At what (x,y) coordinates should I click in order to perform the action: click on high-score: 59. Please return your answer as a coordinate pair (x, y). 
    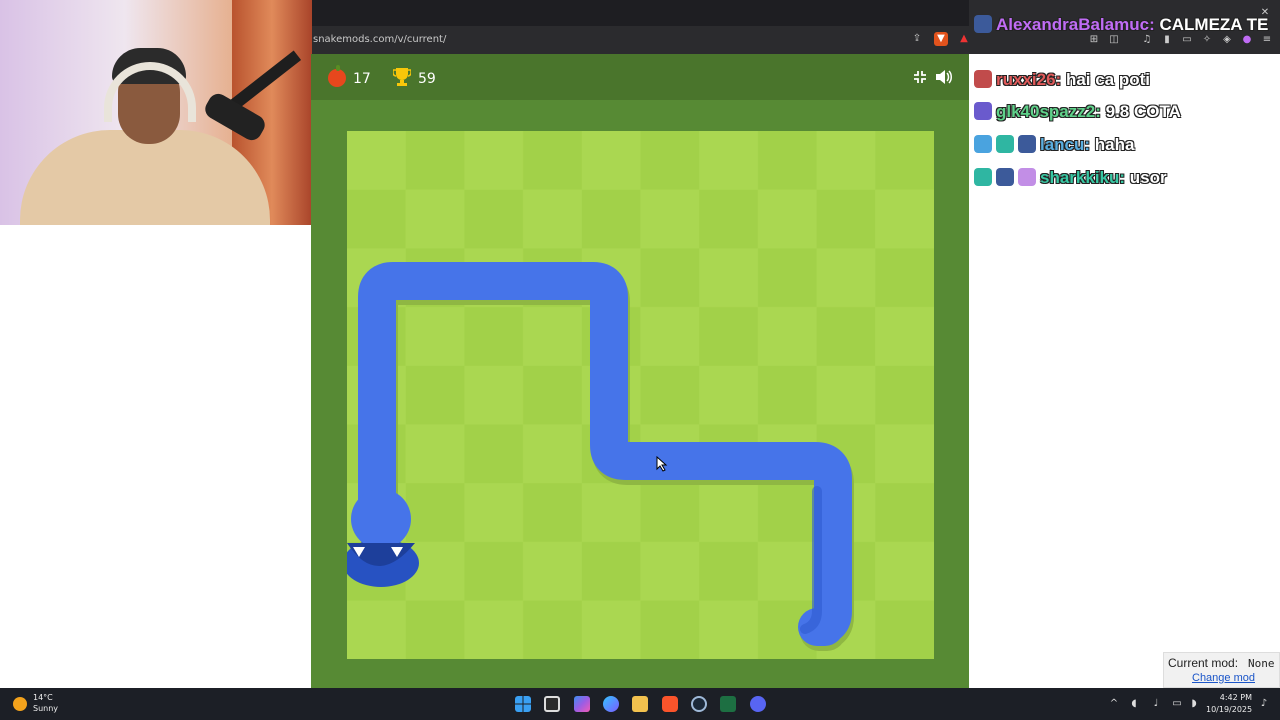
    Looking at the image, I should click on (427, 79).